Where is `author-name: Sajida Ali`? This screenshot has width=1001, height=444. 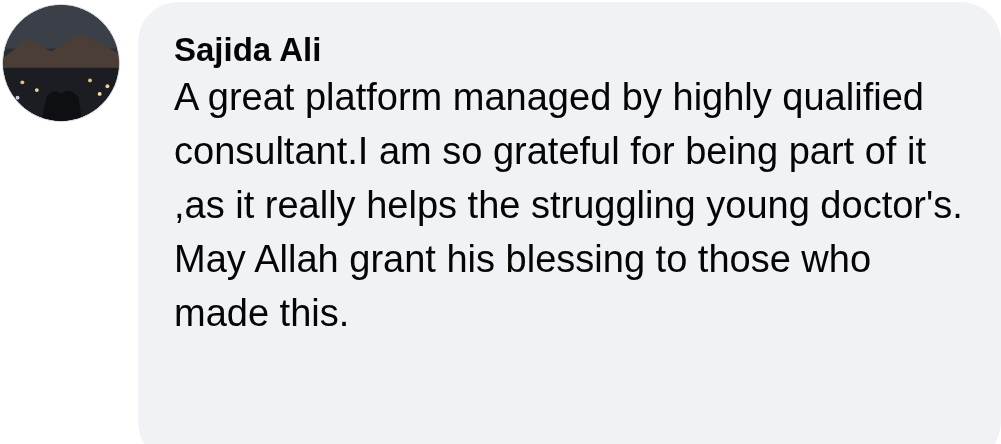
author-name: Sajida Ali is located at coordinates (577, 50).